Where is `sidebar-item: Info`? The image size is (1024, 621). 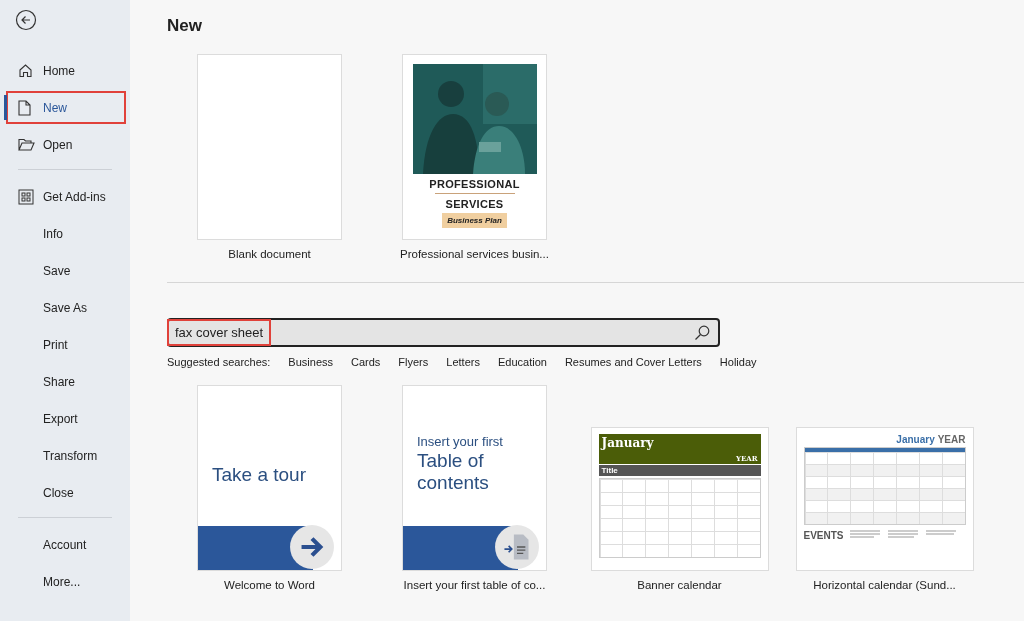 sidebar-item: Info is located at coordinates (66, 233).